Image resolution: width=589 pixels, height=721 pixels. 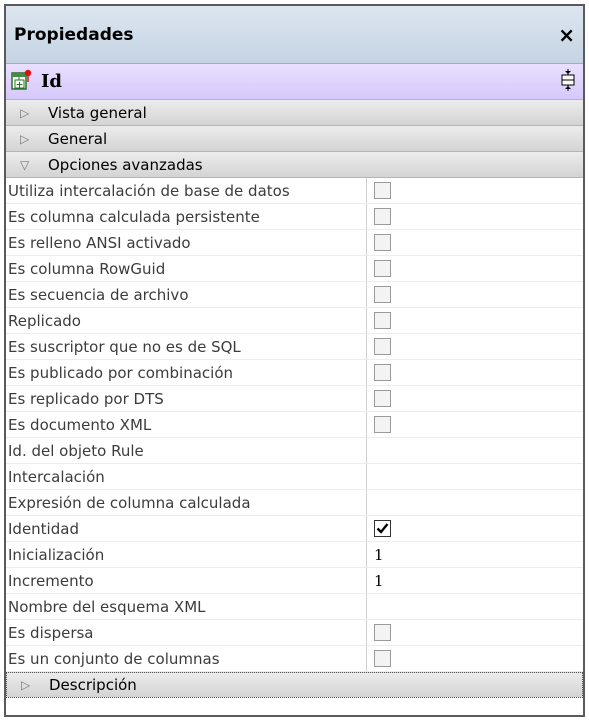 What do you see at coordinates (186, 242) in the screenshot?
I see `property-label: Es relleno ANSI activado` at bounding box center [186, 242].